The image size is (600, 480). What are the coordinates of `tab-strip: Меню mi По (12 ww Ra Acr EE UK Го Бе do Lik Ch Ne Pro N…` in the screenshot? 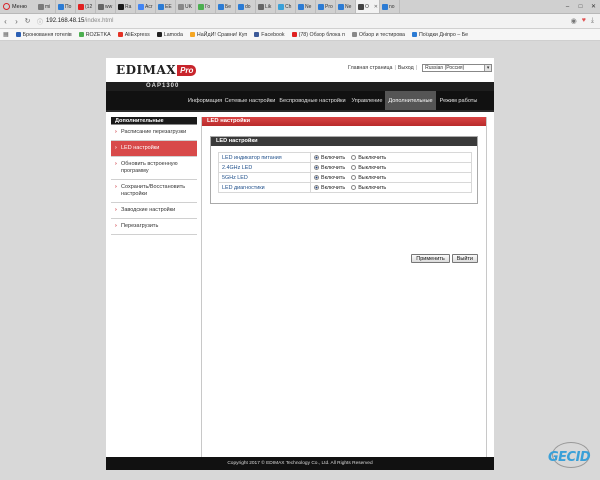 It's located at (300, 7).